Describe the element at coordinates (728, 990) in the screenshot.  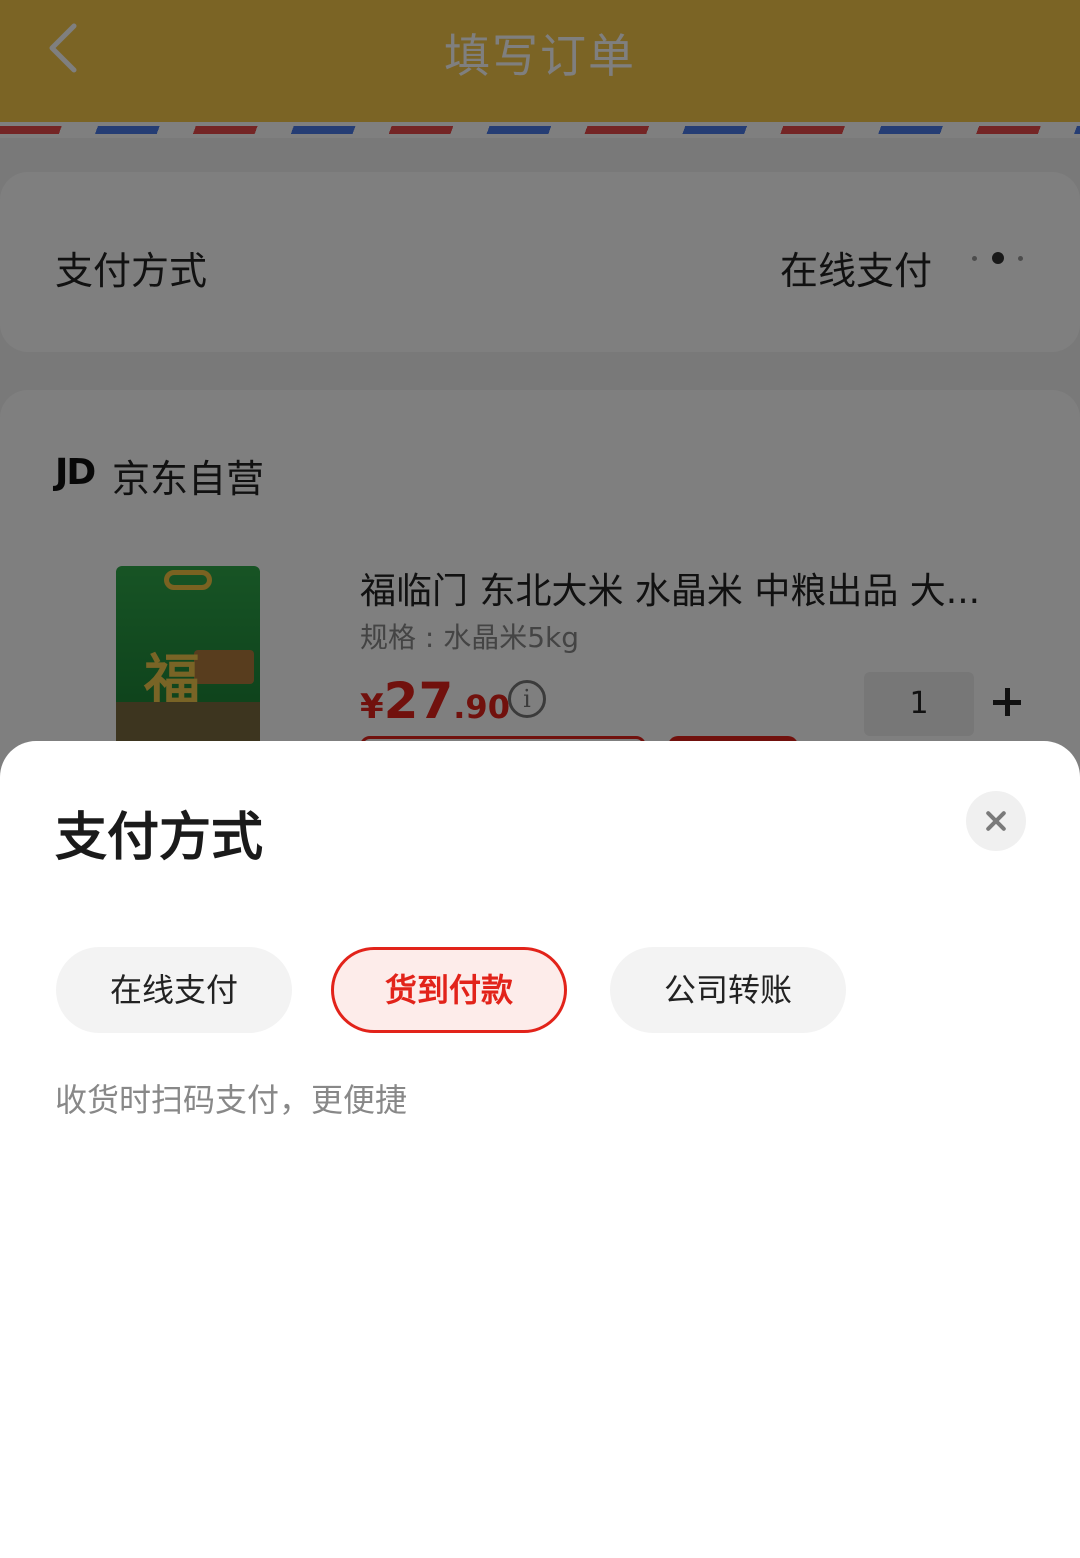
I see `option-company-transfer: 公司转账` at that location.